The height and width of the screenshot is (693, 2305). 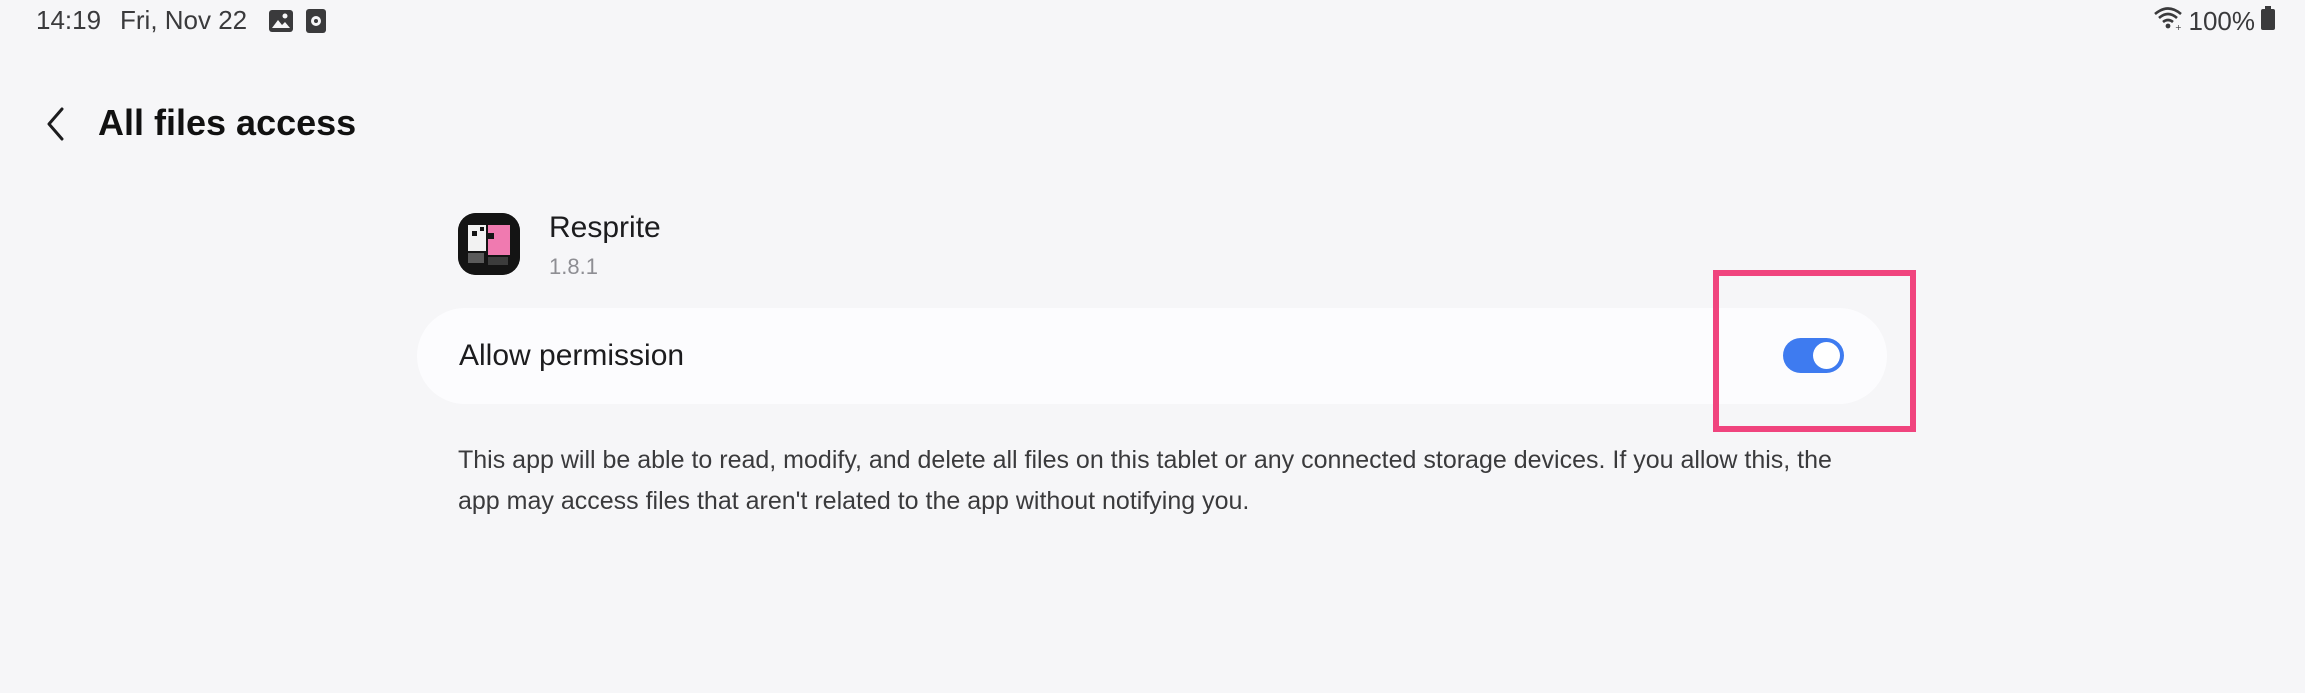 I want to click on app-name: Resprite, so click(x=605, y=227).